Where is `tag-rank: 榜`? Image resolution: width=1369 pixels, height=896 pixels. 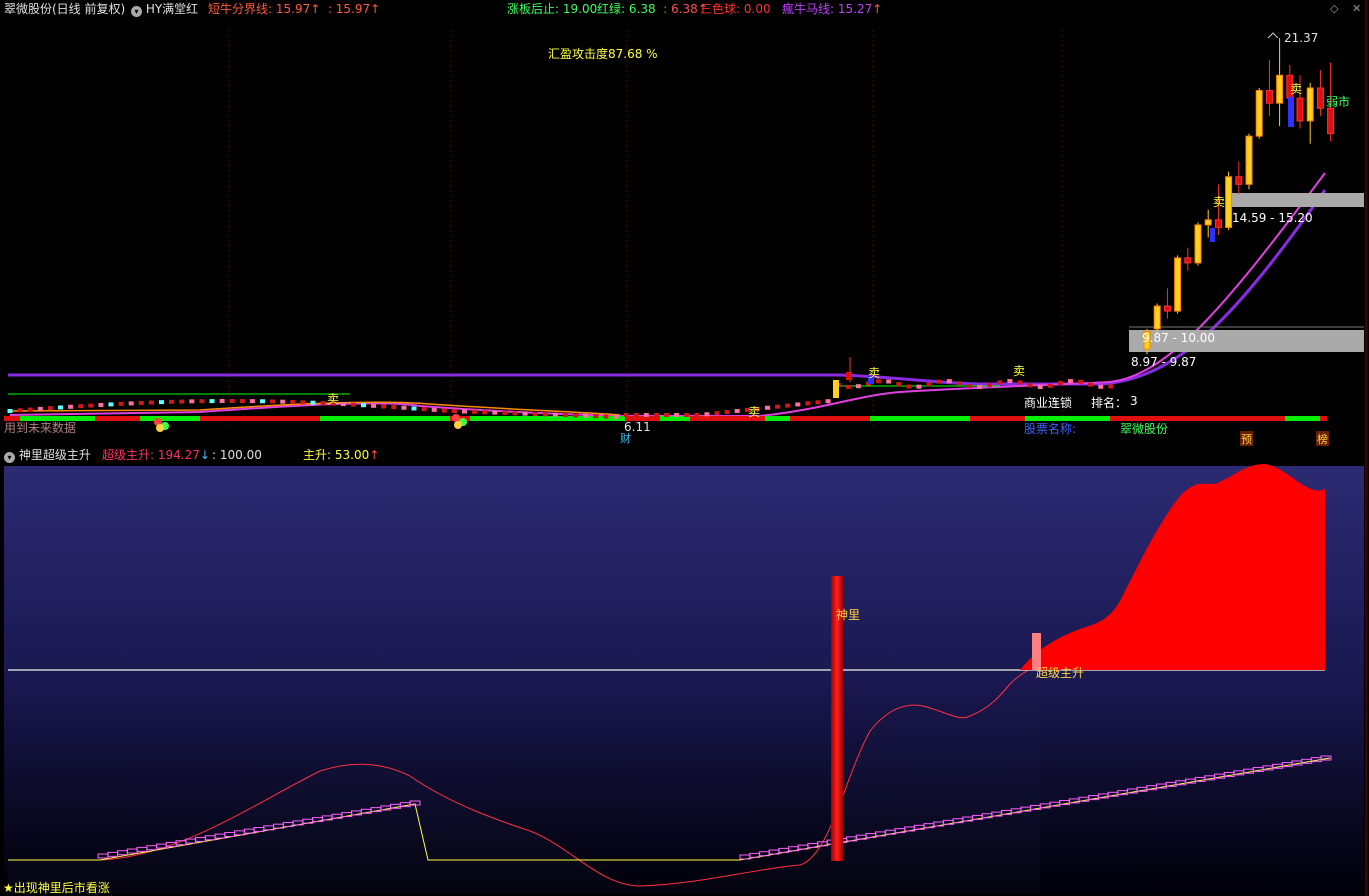
tag-rank: 榜 is located at coordinates (1322, 439).